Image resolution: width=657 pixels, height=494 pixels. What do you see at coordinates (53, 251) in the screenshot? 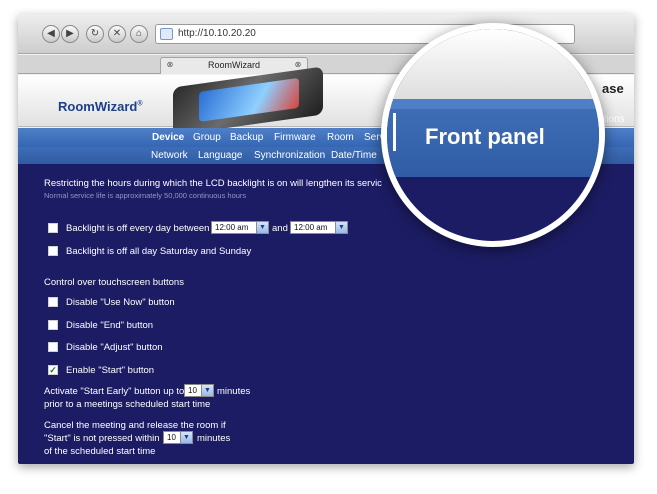
I see `backlight-weekend-checkbox` at bounding box center [53, 251].